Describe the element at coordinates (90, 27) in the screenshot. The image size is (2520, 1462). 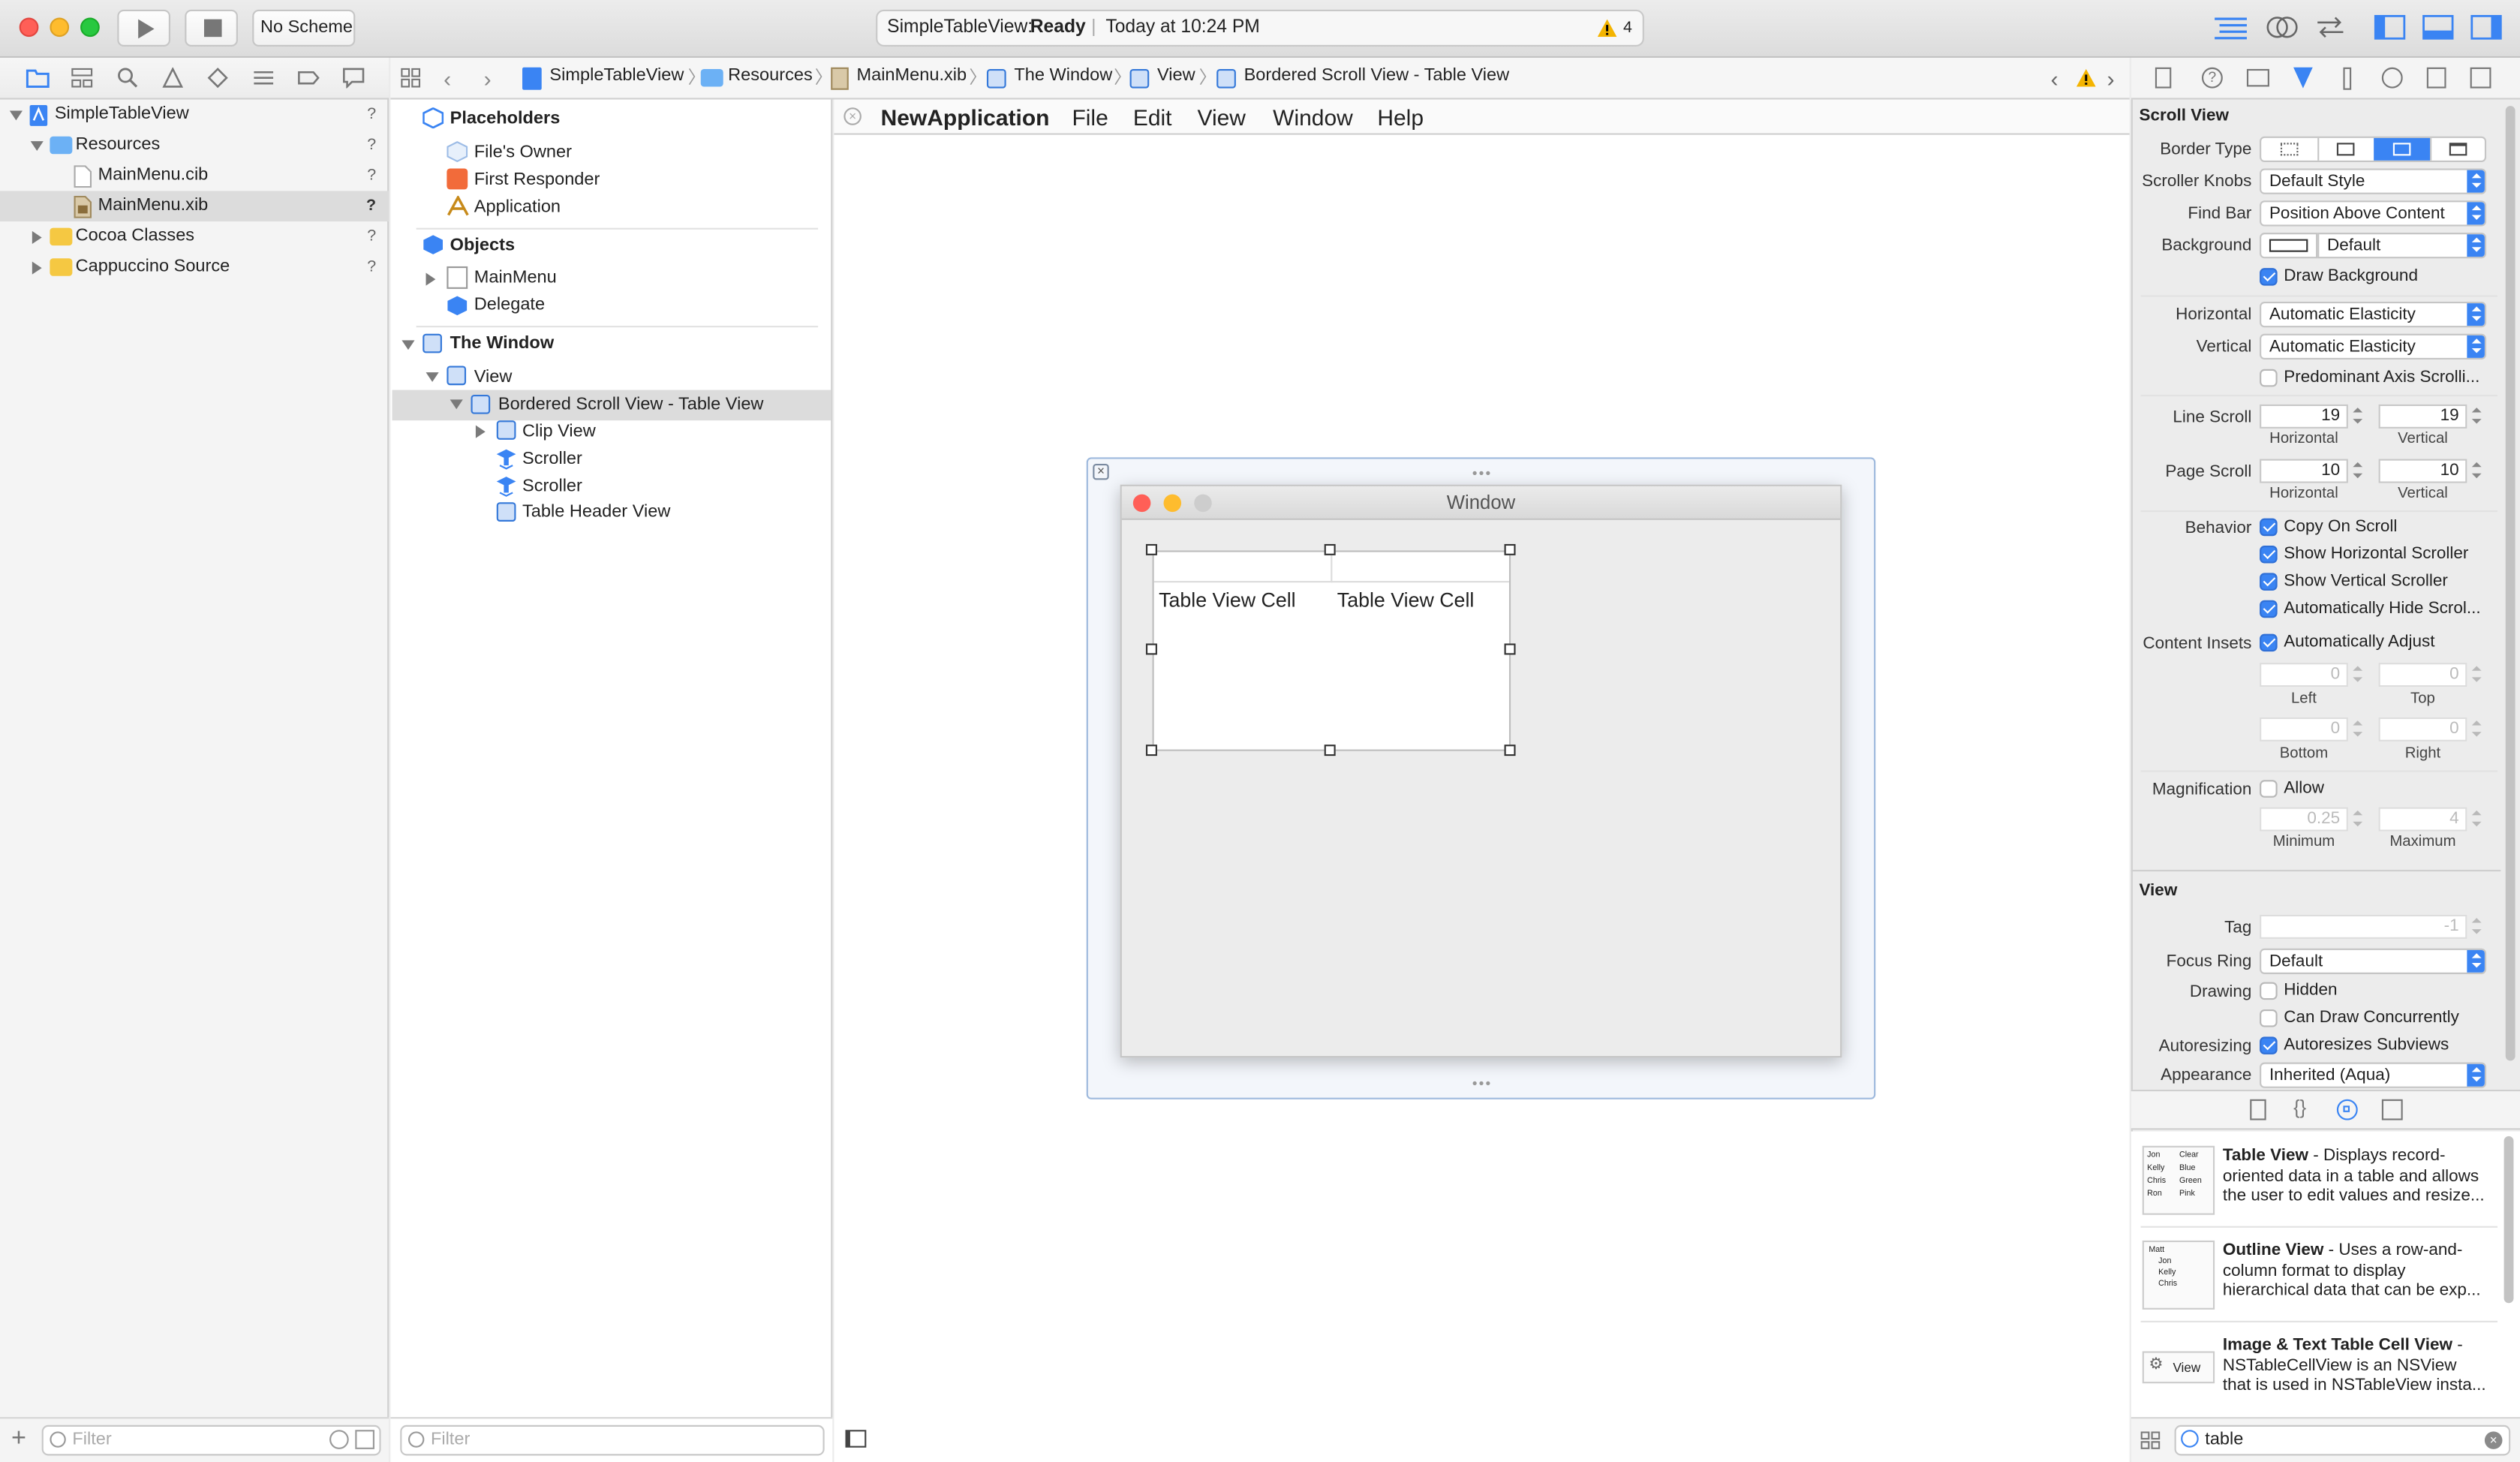
I see `zoom-window-button` at that location.